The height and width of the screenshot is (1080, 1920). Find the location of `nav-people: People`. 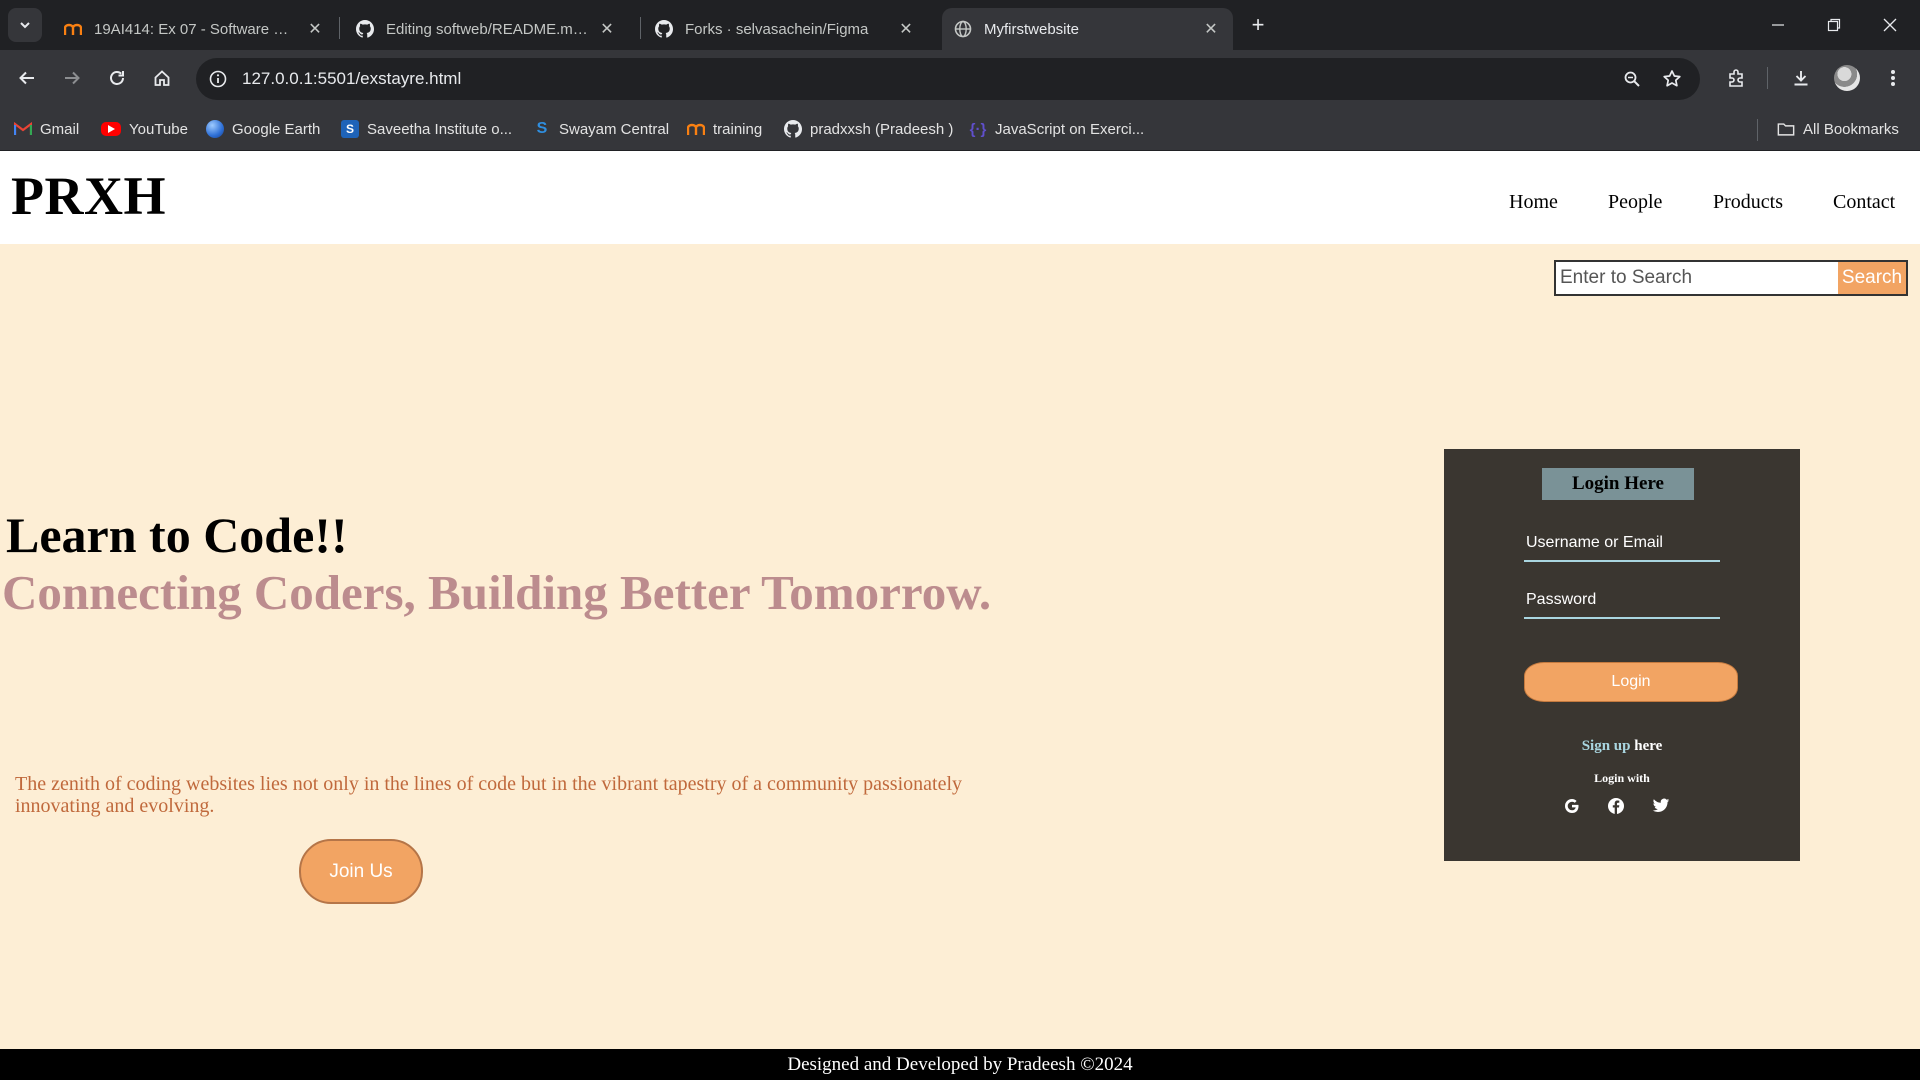

nav-people: People is located at coordinates (1635, 202).